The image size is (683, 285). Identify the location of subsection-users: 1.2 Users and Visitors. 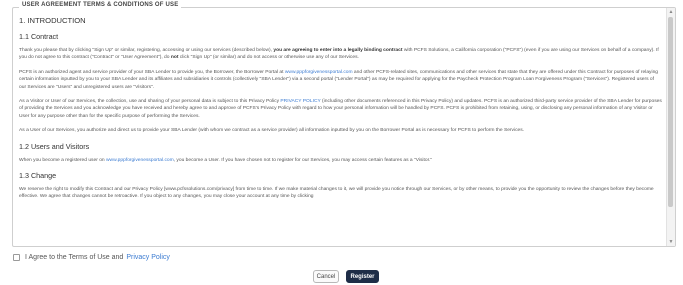
(54, 146).